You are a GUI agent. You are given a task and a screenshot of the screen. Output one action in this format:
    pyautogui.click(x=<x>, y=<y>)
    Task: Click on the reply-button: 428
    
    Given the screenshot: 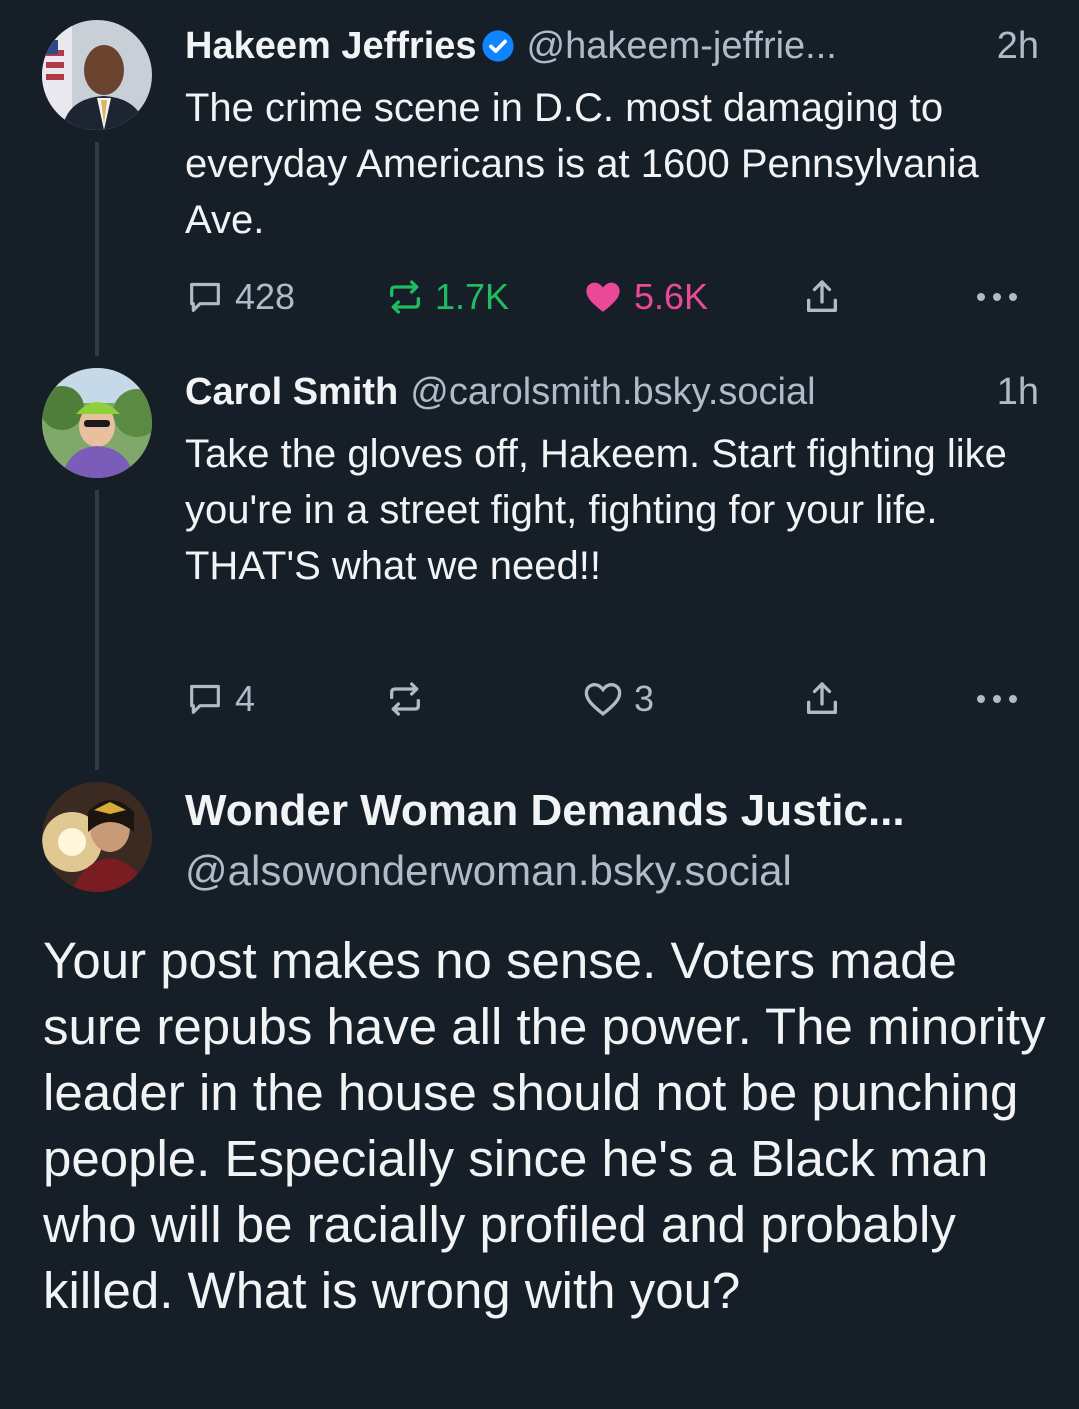 What is the action you would take?
    pyautogui.click(x=240, y=297)
    